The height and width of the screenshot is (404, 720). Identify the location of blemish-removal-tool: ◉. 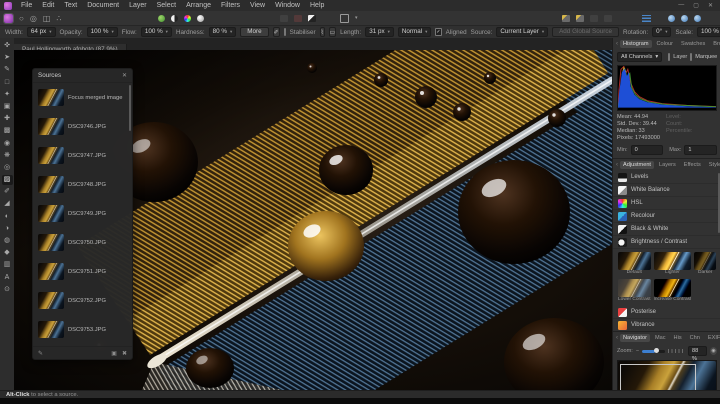
(7, 144).